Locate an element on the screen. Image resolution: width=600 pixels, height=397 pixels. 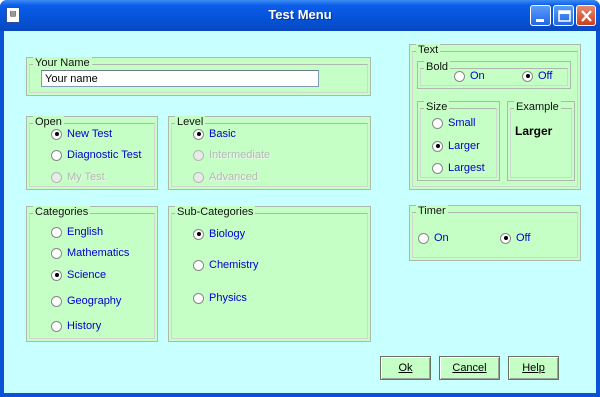
bold-legend: Bold is located at coordinates (437, 67).